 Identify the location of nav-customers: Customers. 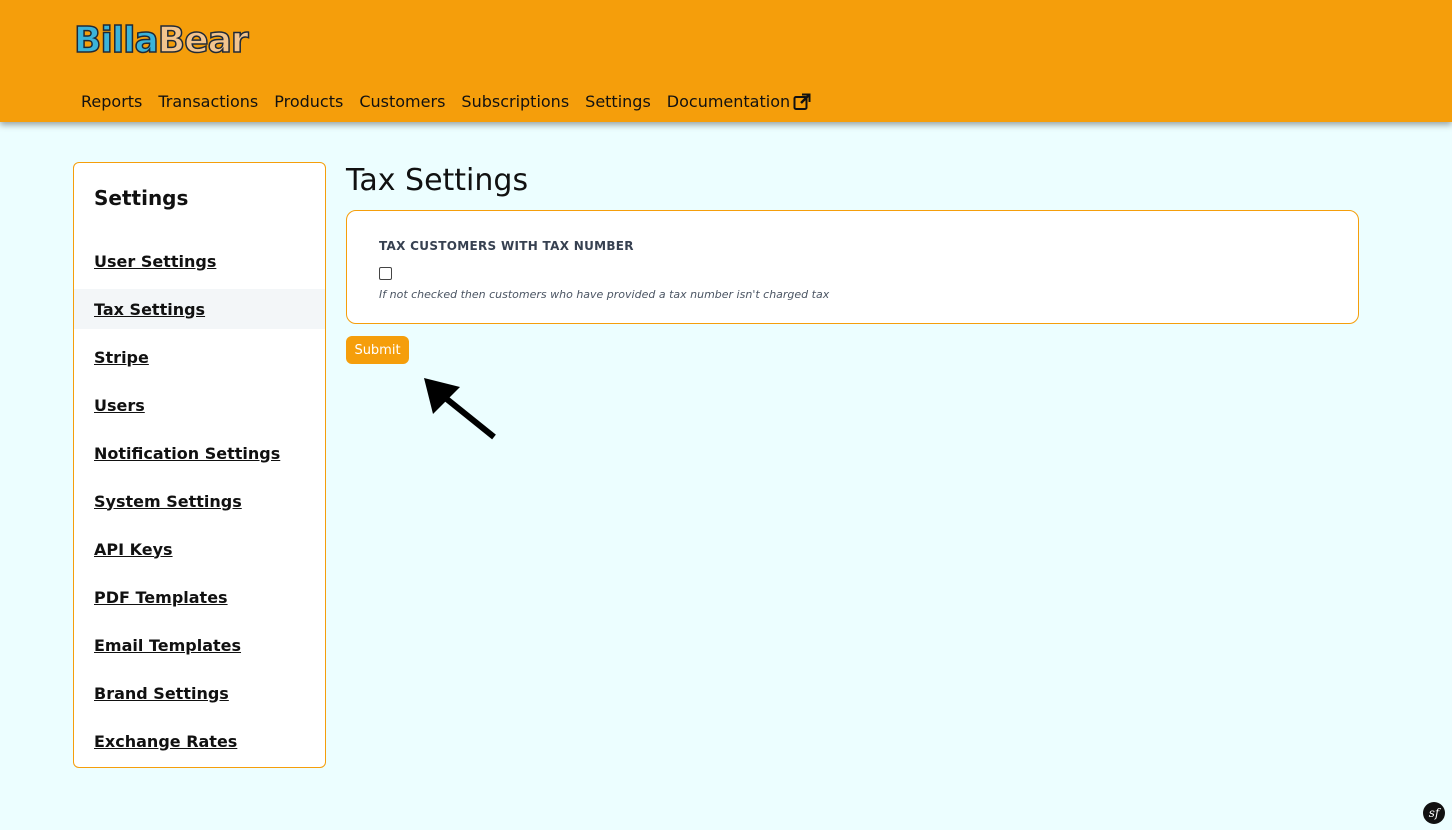
(402, 102).